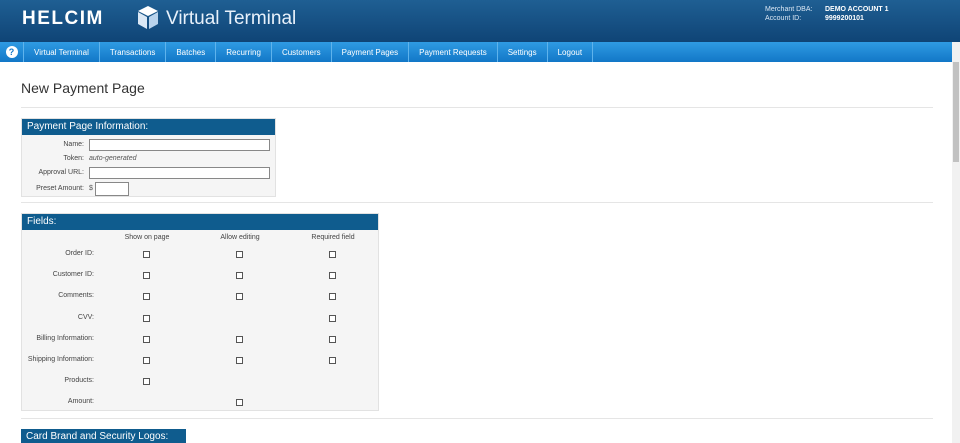 This screenshot has height=443, width=960. Describe the element at coordinates (79, 381) in the screenshot. I see `field-row-label: Products:` at that location.